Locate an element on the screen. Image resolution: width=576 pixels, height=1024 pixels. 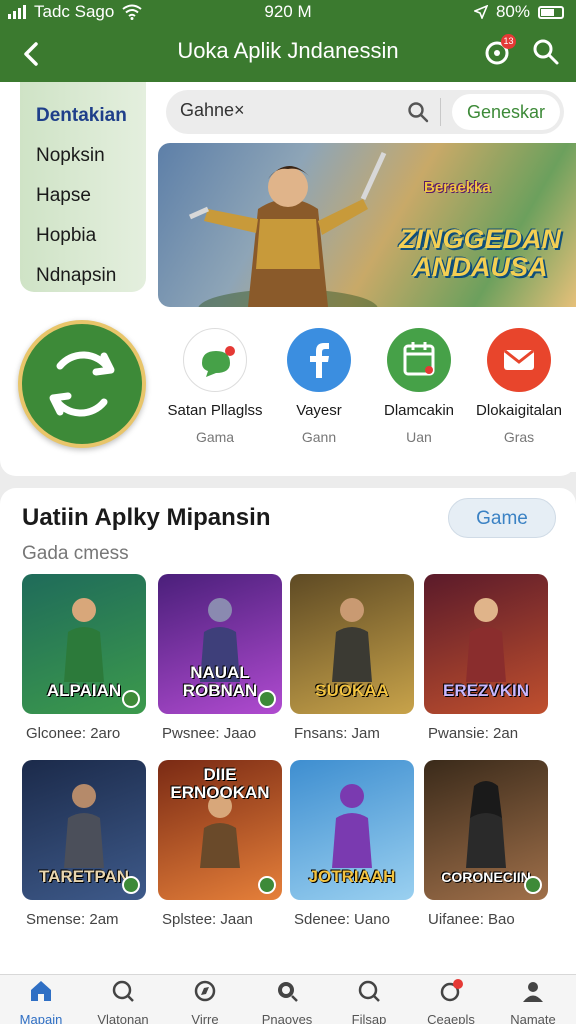
app-category: Gann is located at coordinates (319, 437).